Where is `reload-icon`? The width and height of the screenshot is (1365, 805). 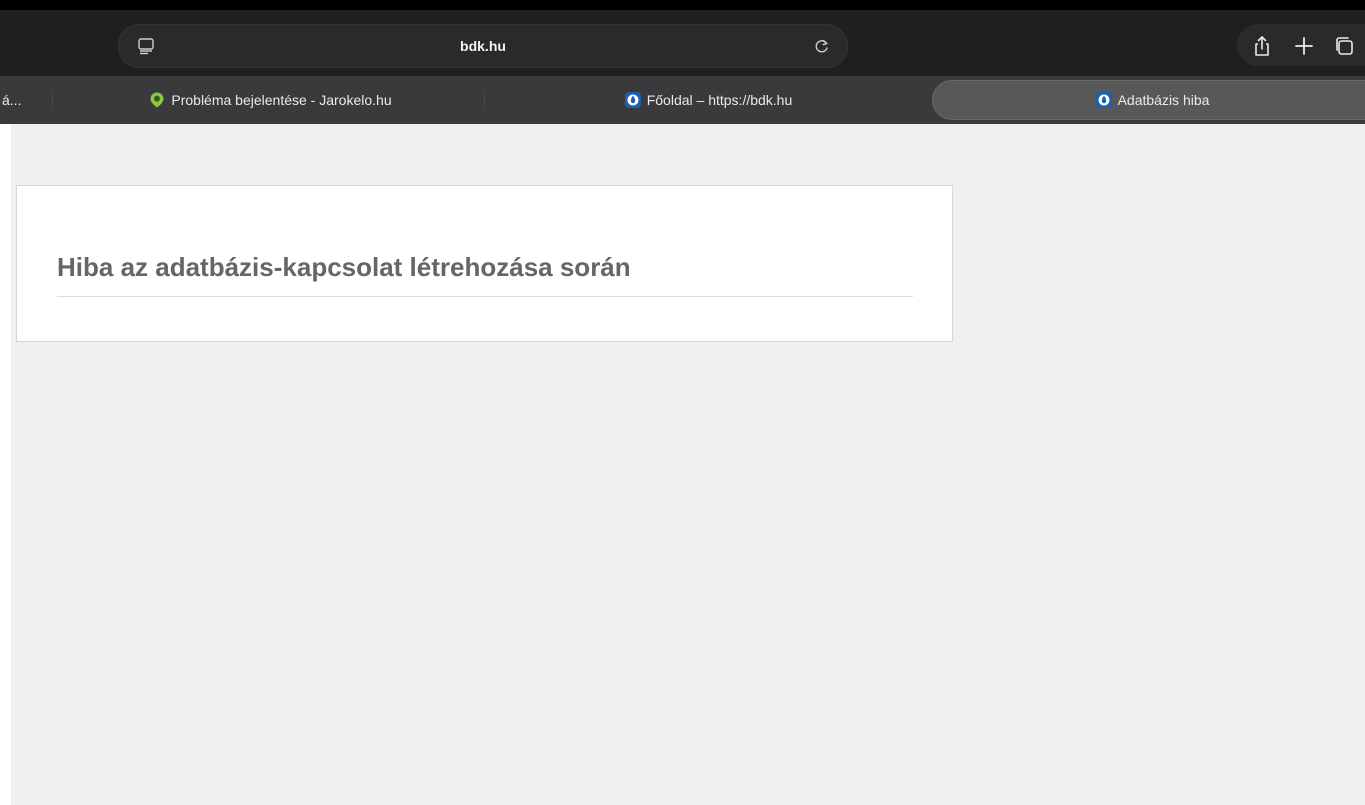
reload-icon is located at coordinates (822, 46).